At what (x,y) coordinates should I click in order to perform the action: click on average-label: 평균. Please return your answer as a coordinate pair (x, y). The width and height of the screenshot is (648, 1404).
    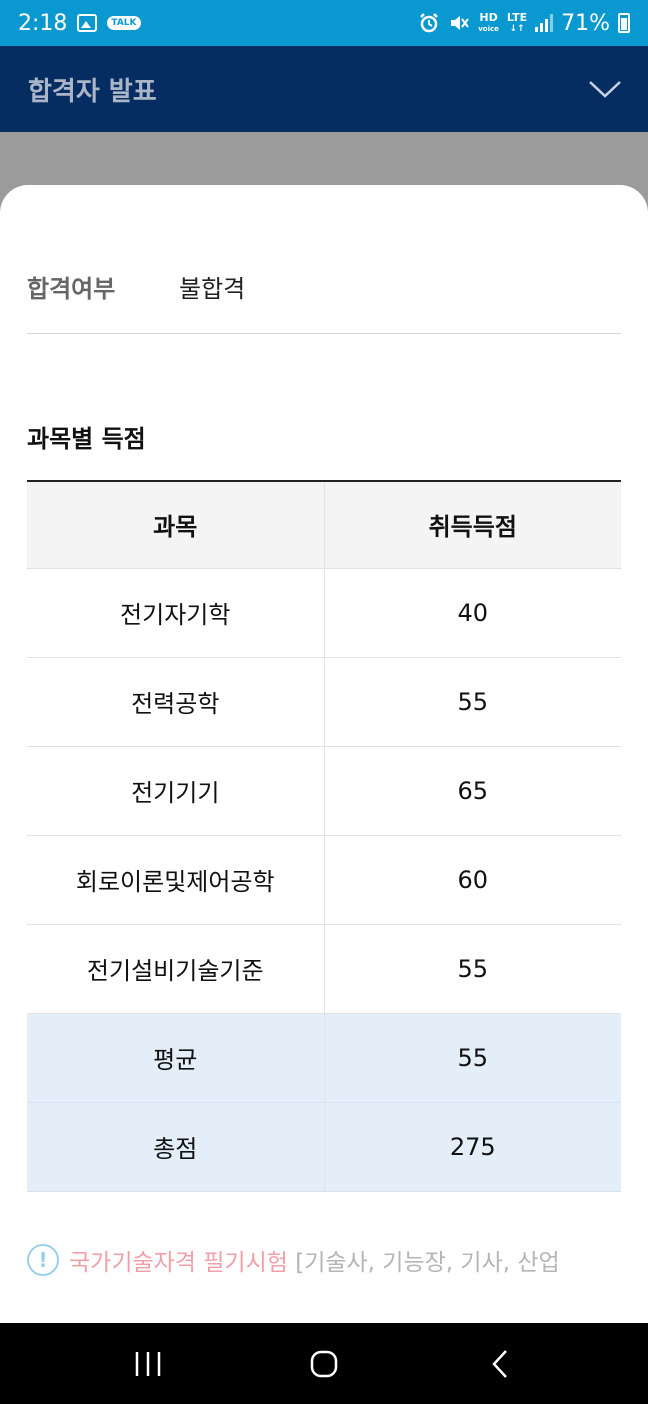
    Looking at the image, I should click on (176, 1058).